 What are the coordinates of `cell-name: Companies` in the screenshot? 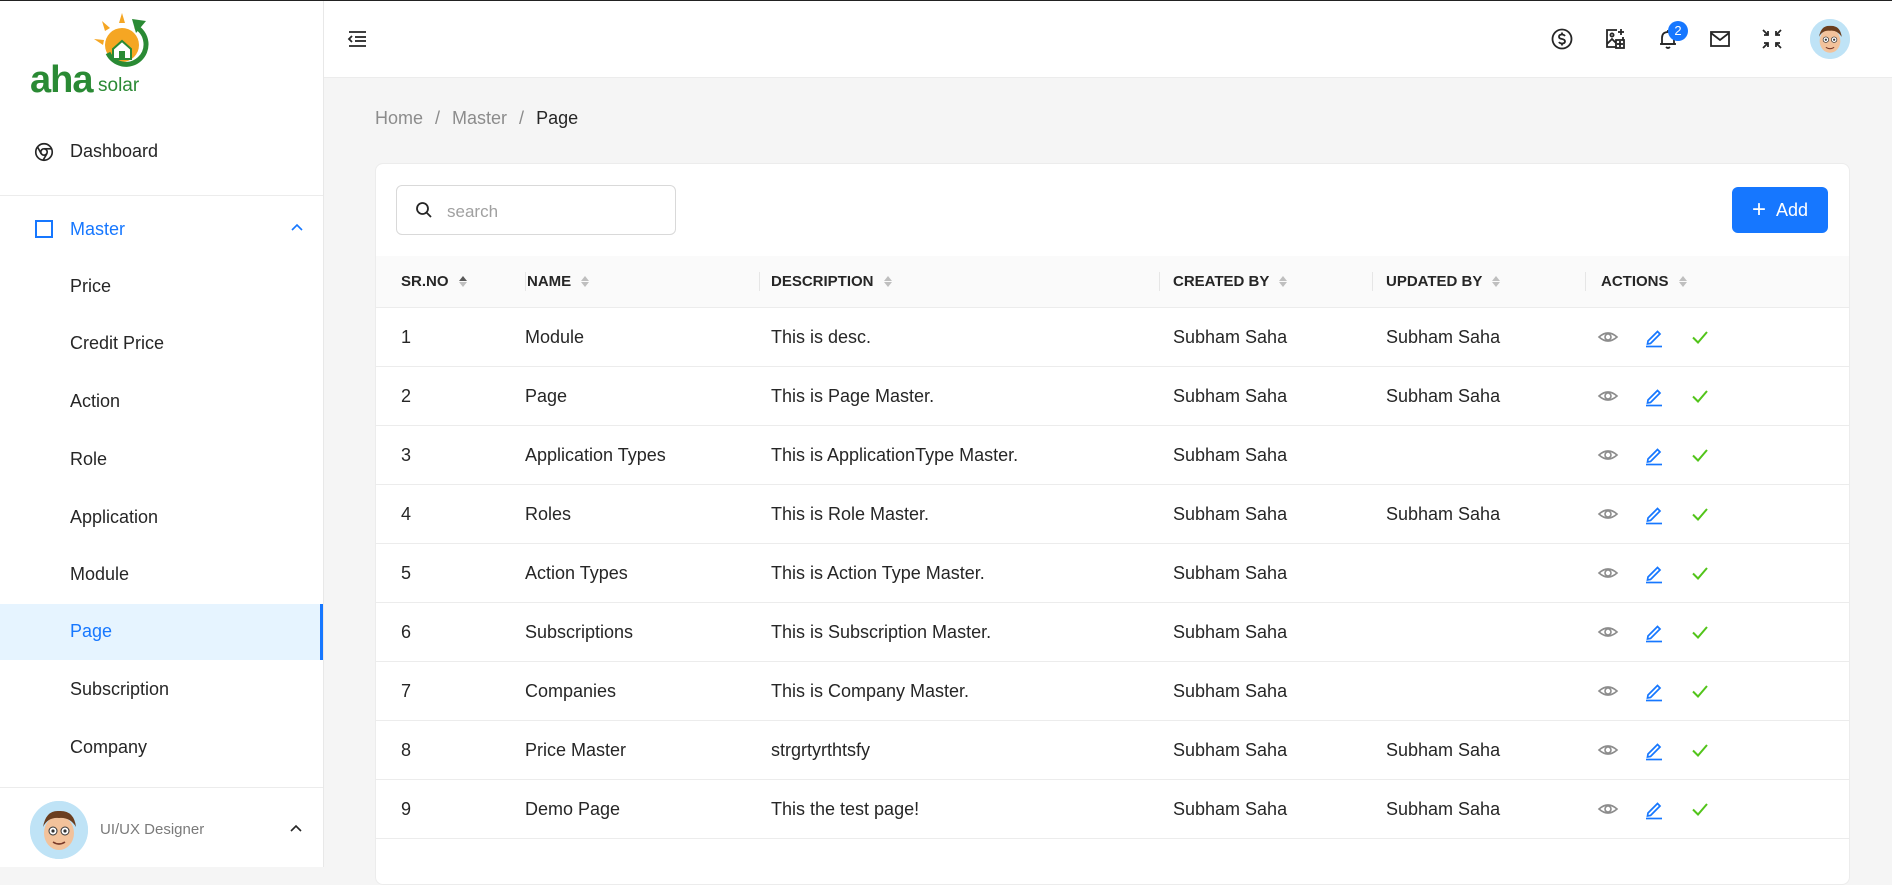 It's located at (642, 691).